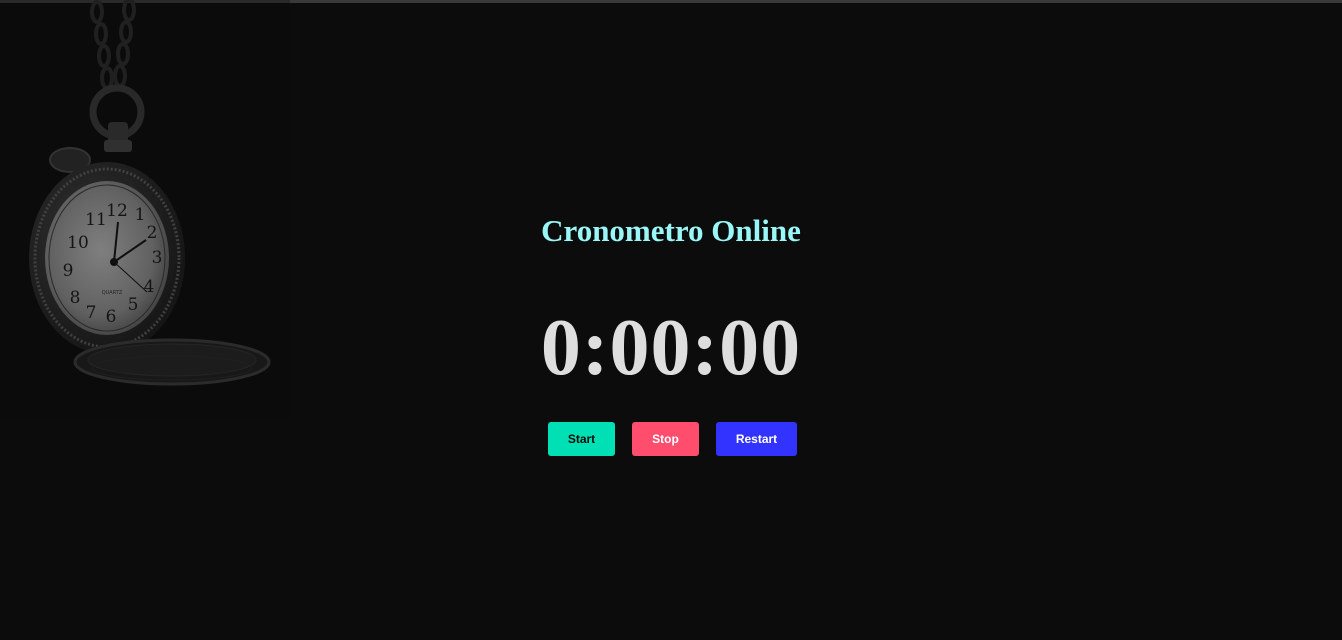 Image resolution: width=1342 pixels, height=640 pixels. Describe the element at coordinates (756, 439) in the screenshot. I see `restart-button: Restart` at that location.